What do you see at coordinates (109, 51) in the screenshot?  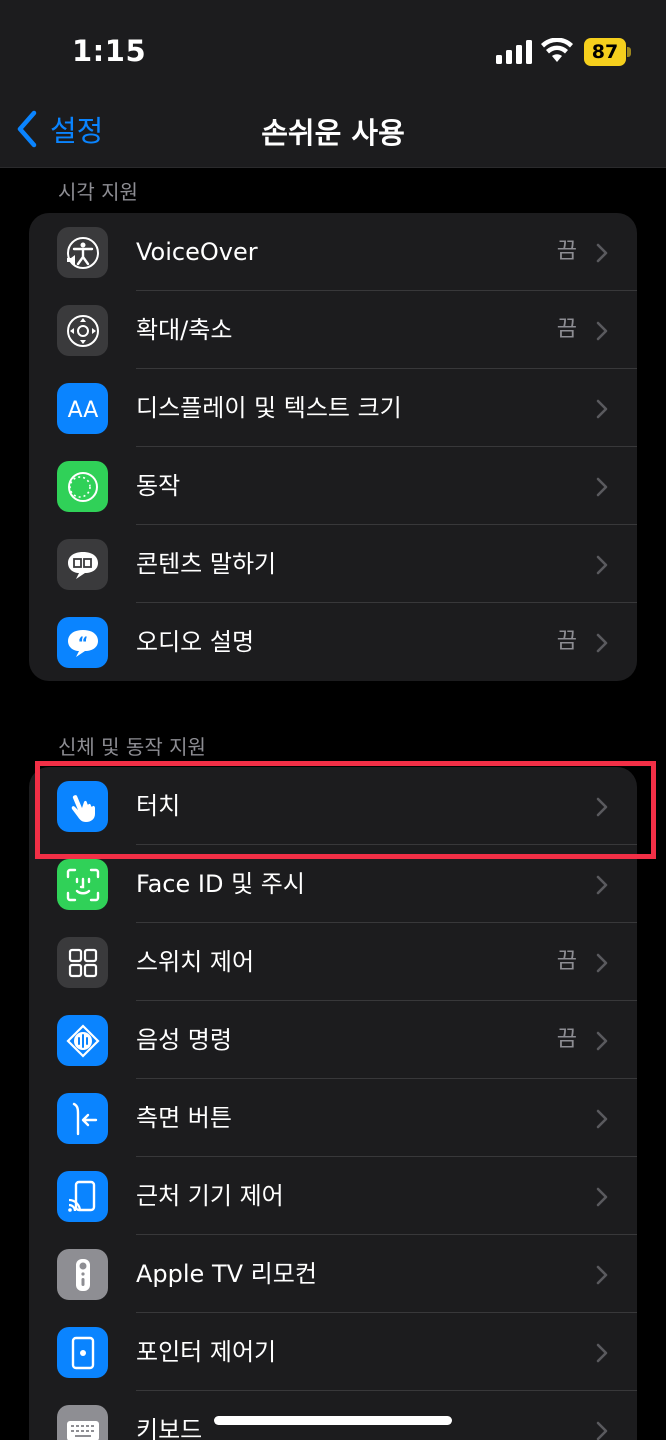 I see `status-time: 1:15` at bounding box center [109, 51].